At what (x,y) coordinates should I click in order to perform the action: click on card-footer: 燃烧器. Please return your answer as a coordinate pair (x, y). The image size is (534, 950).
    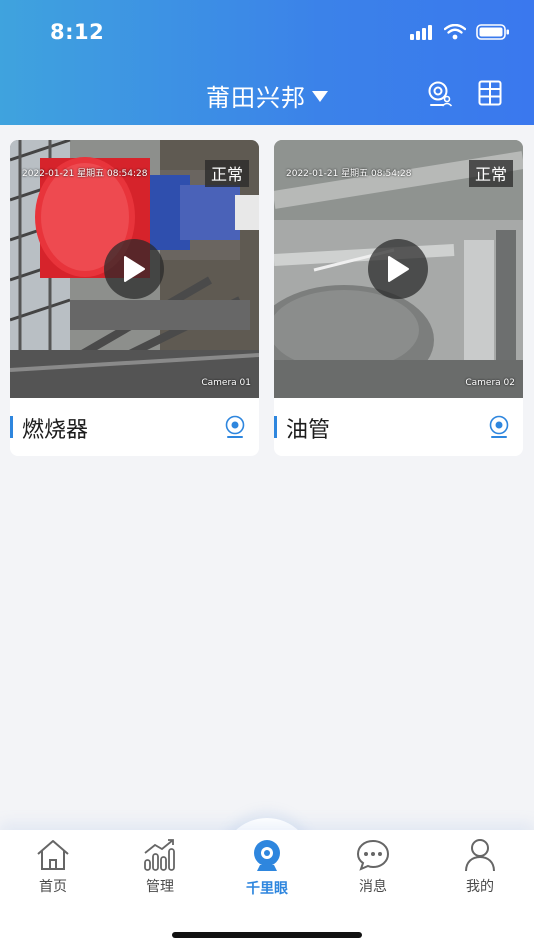
    Looking at the image, I should click on (134, 427).